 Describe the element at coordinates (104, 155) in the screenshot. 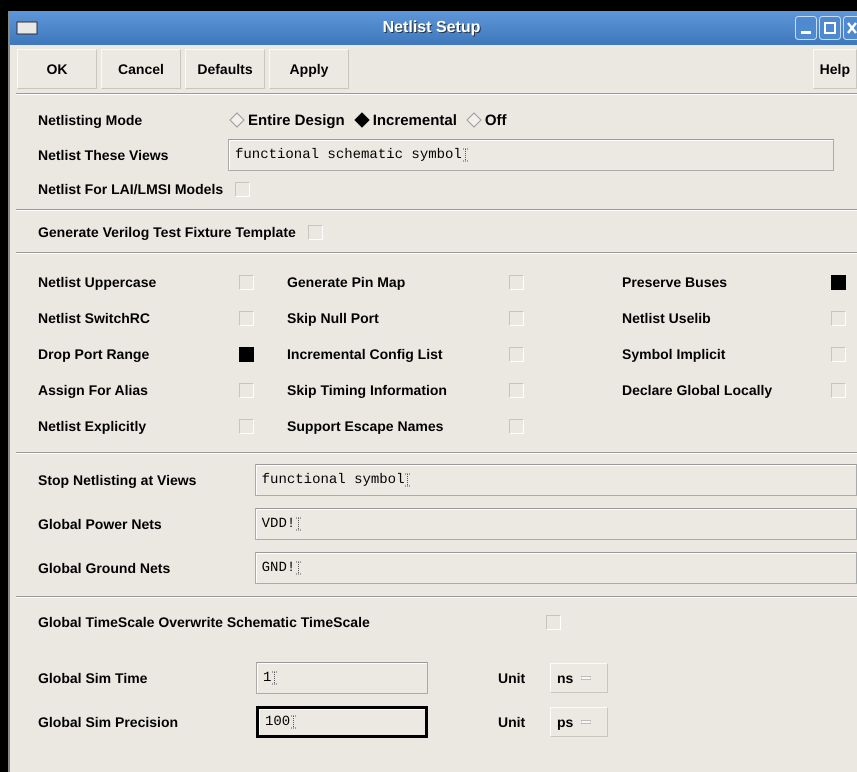

I see `field-label: Netlist These Views` at that location.